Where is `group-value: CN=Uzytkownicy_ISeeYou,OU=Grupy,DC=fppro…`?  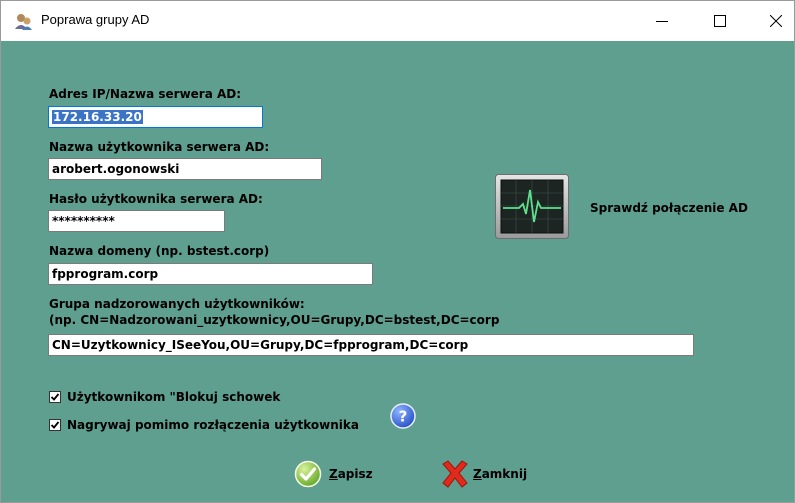
group-value: CN=Uzytkownicy_ISeeYou,OU=Grupy,DC=fppro… is located at coordinates (260, 345).